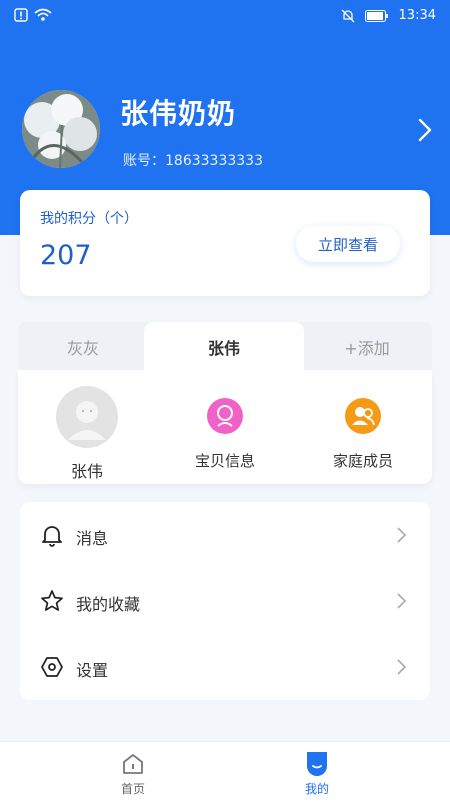 The height and width of the screenshot is (801, 450). What do you see at coordinates (52, 600) in the screenshot?
I see `star-icon` at bounding box center [52, 600].